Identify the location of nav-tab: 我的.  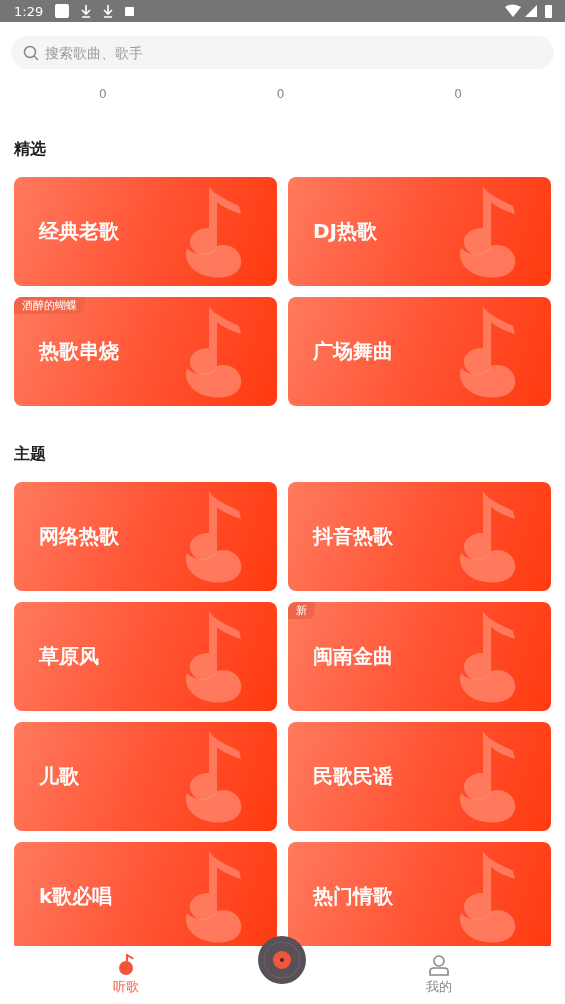
(438, 975).